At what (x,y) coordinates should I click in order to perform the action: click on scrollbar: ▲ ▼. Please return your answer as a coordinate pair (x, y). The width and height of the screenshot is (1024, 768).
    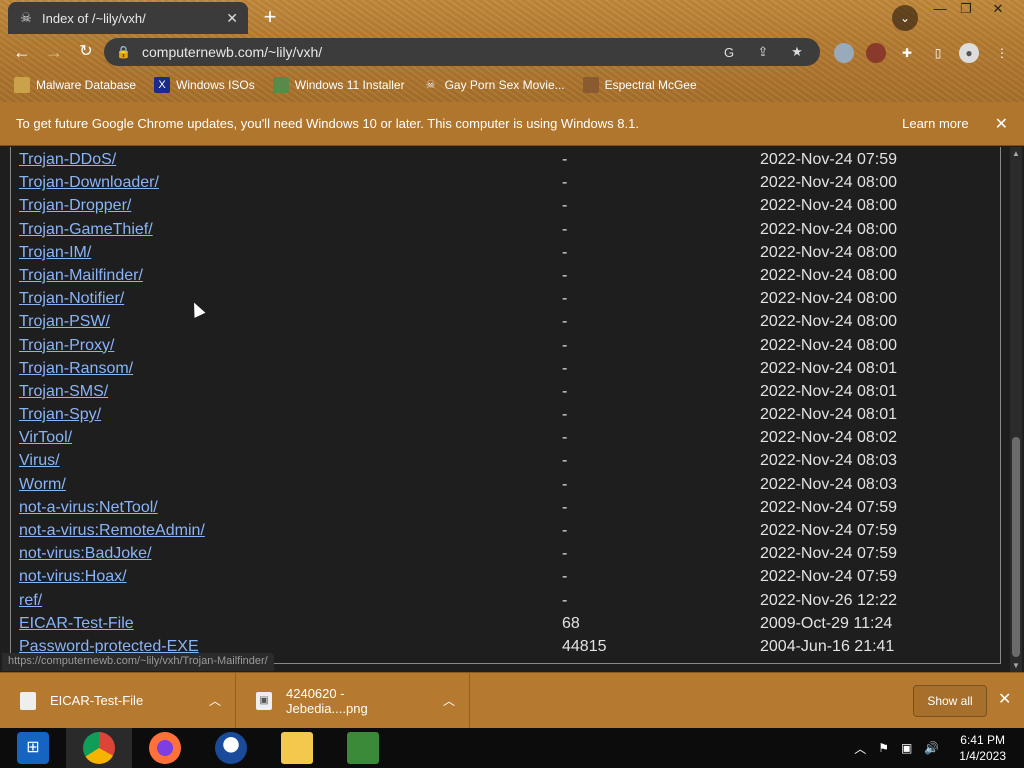
    Looking at the image, I should click on (1016, 409).